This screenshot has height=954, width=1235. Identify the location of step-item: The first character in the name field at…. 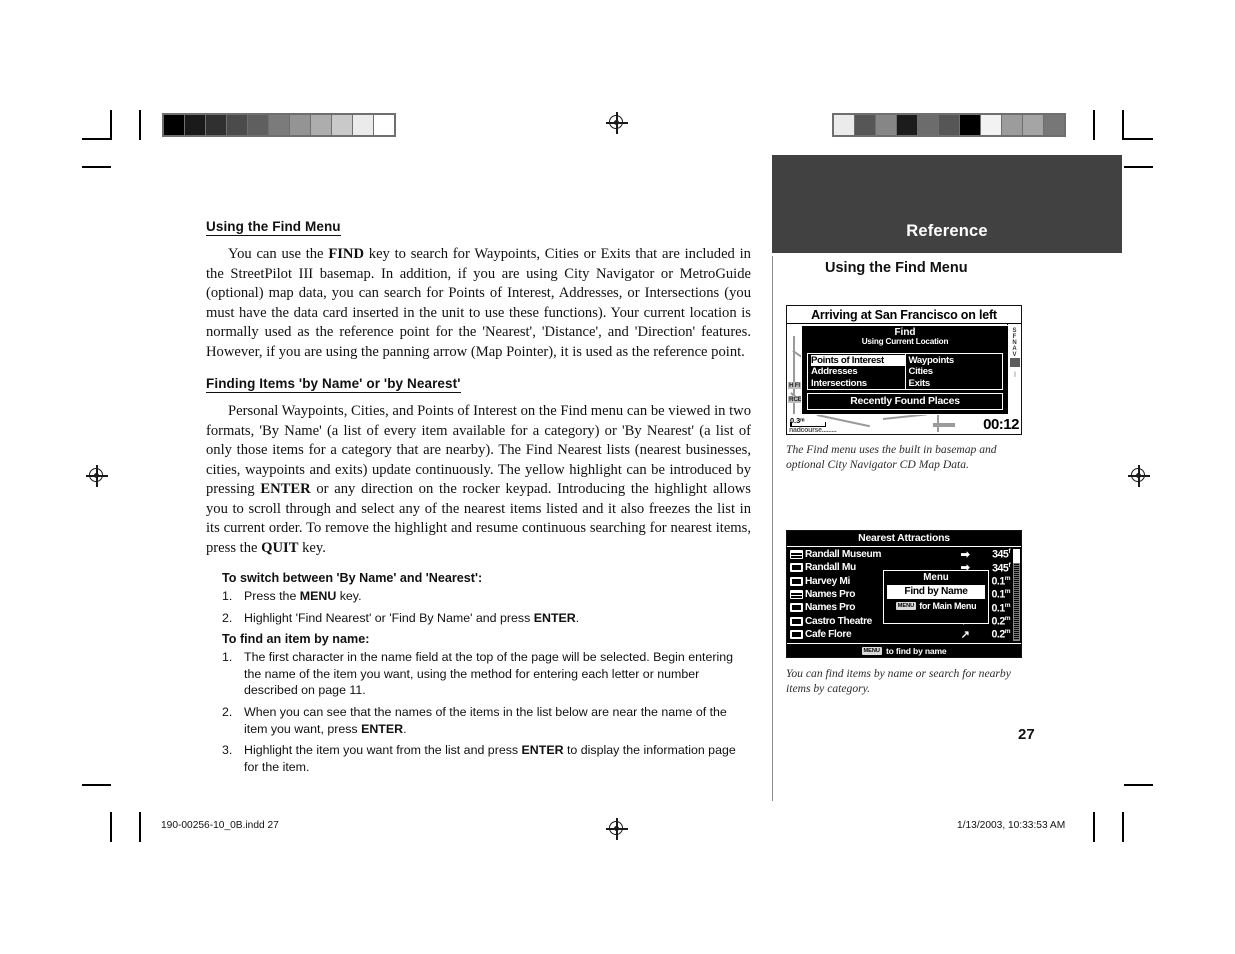
(478, 673).